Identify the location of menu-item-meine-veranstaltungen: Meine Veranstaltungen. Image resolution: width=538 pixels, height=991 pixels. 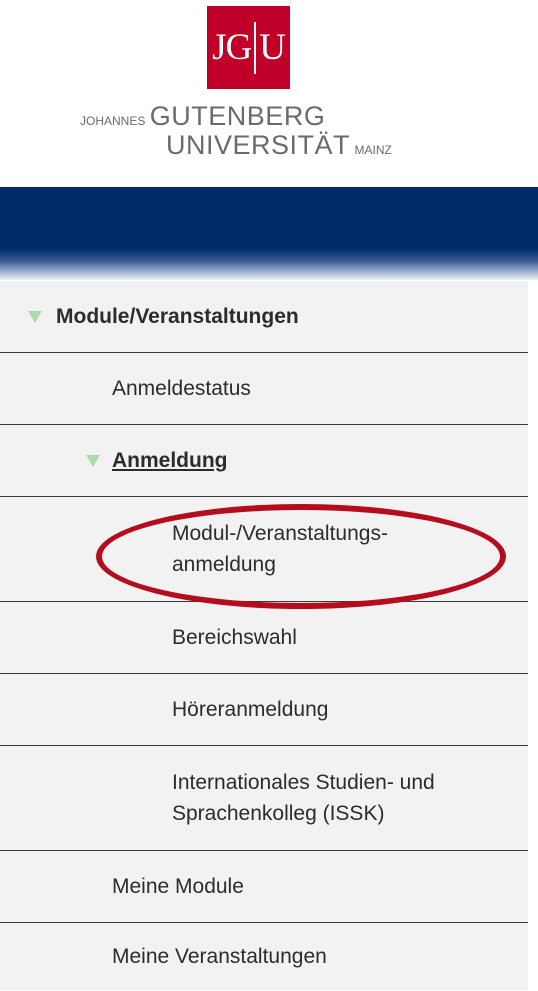
(264, 956).